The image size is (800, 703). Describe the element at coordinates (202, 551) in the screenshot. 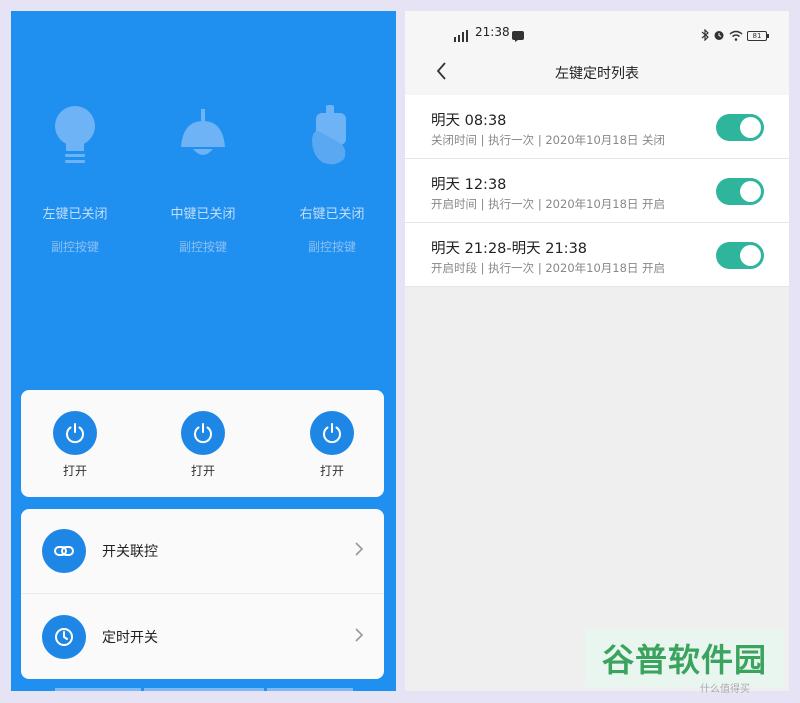

I see `menu-item-linkage: 开关联控` at that location.